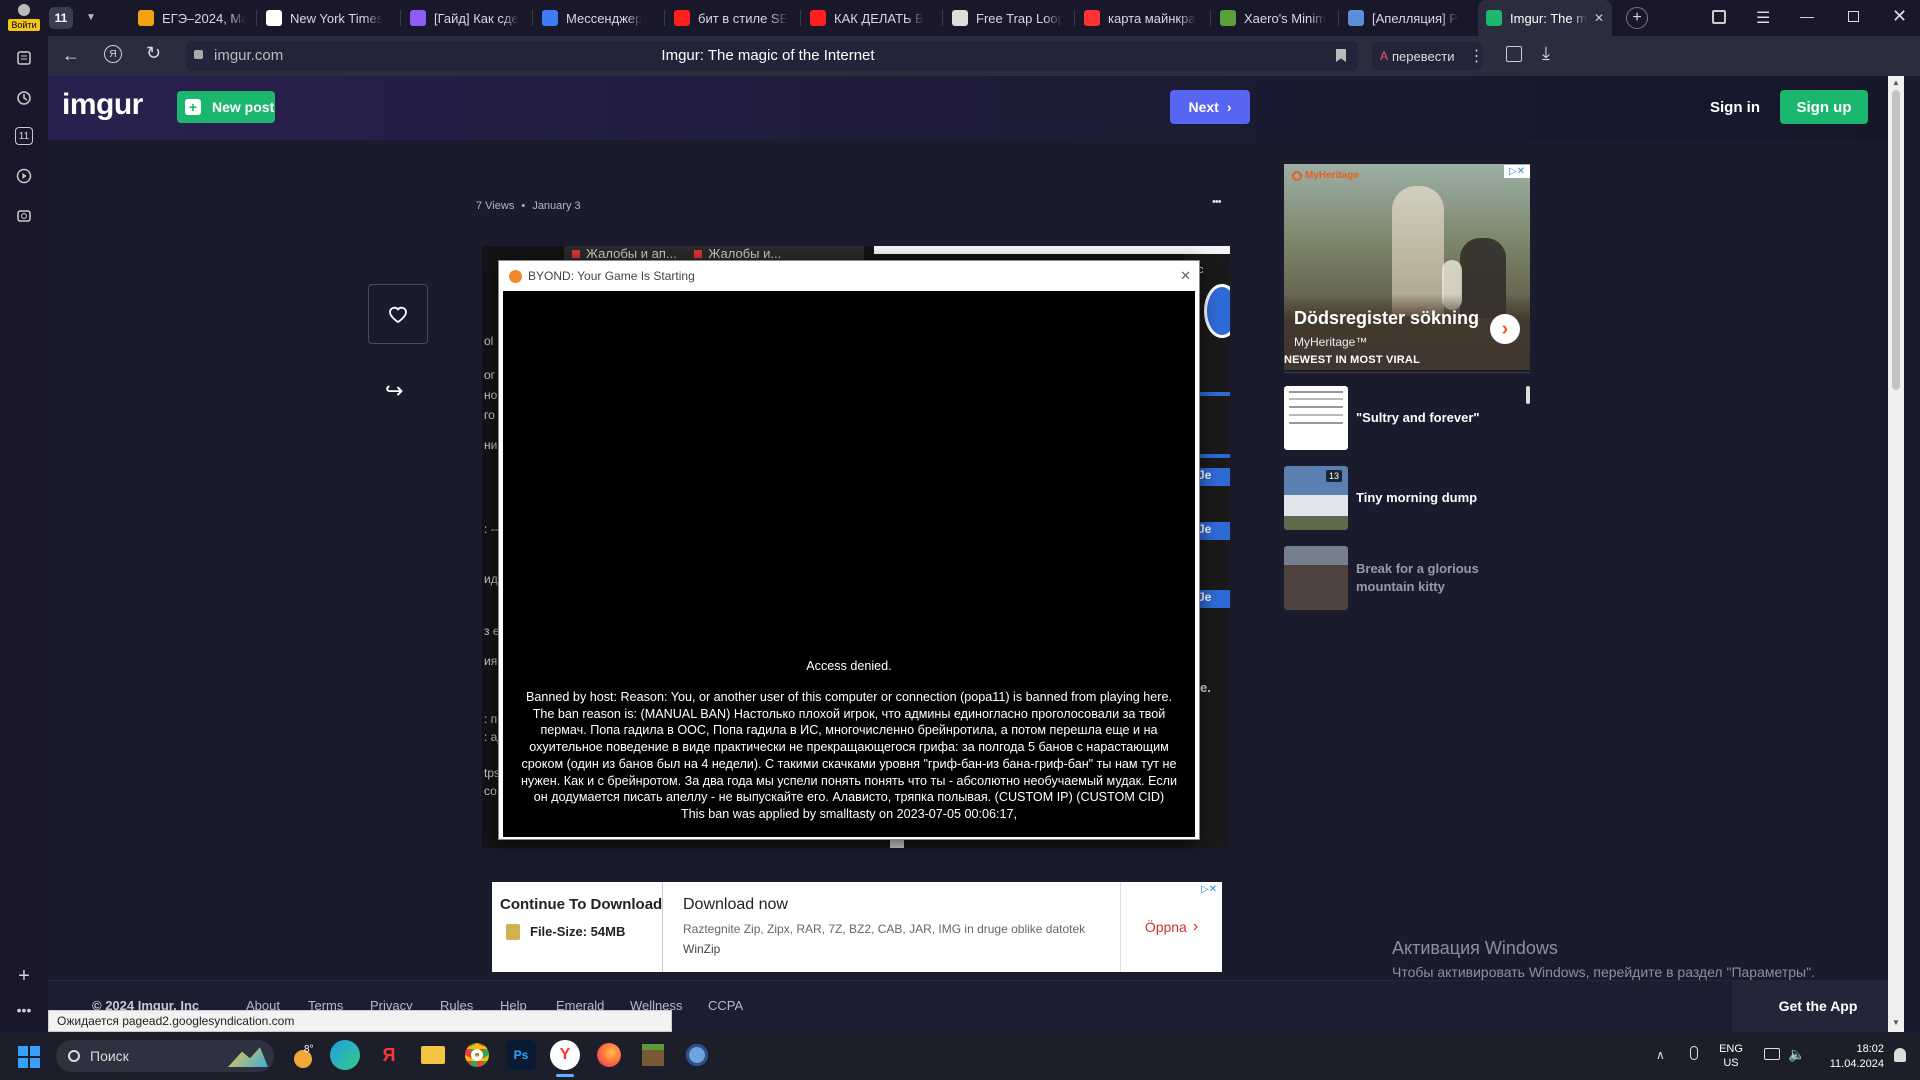 The width and height of the screenshot is (1920, 1080). I want to click on new-post-button: + New post, so click(226, 107).